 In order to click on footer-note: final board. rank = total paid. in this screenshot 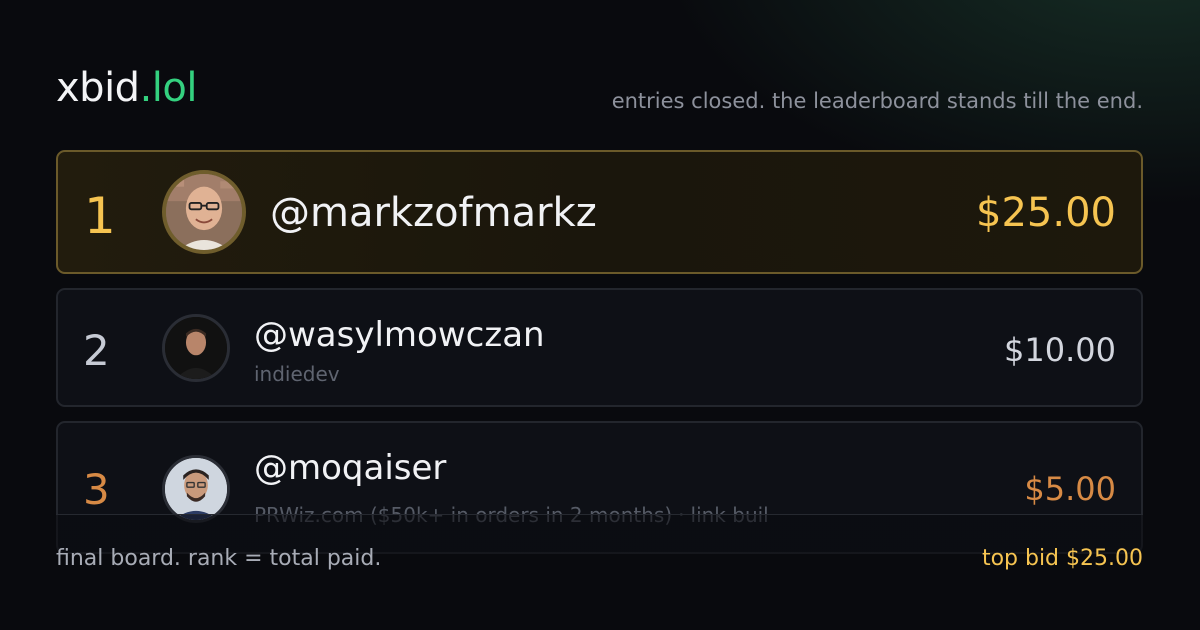, I will do `click(219, 558)`.